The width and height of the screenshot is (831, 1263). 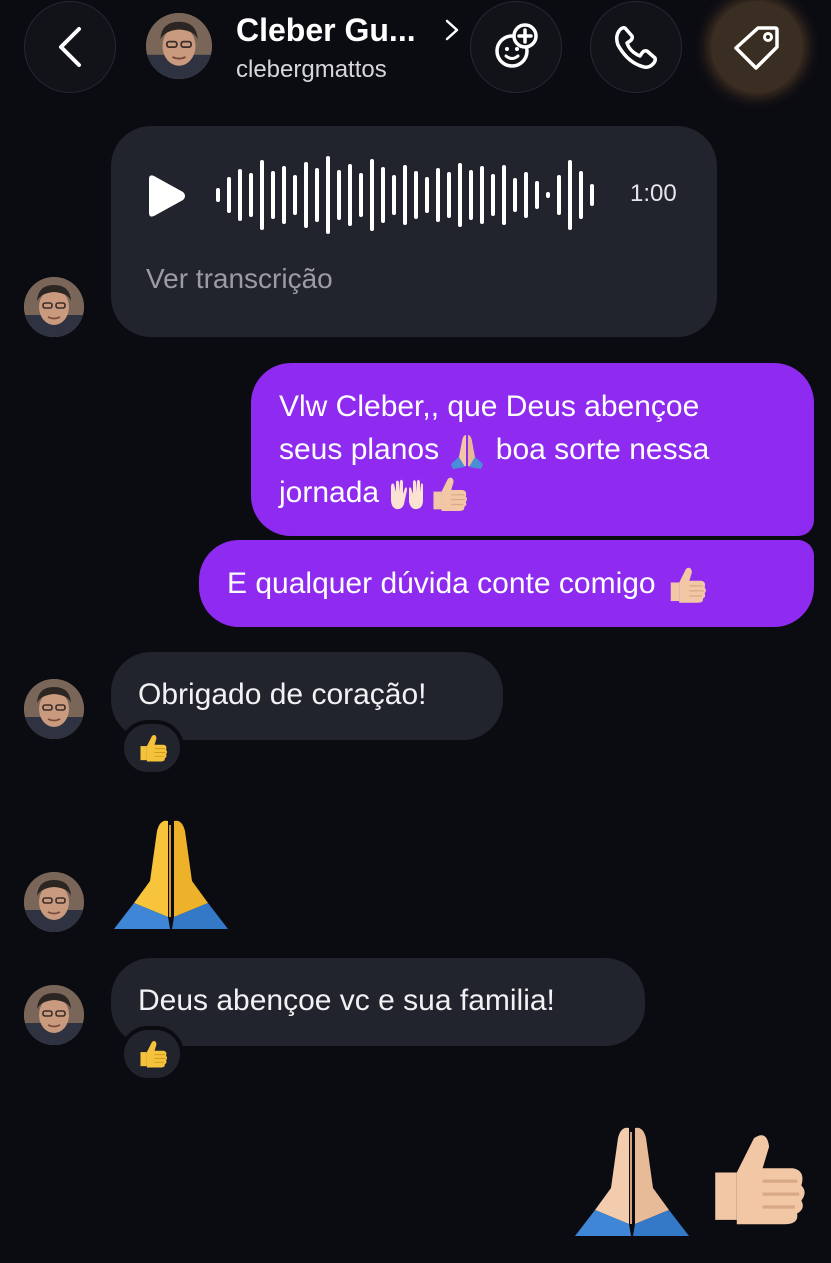 What do you see at coordinates (346, 1000) in the screenshot?
I see `message-text: Deus abençoe vc e sua familia!` at bounding box center [346, 1000].